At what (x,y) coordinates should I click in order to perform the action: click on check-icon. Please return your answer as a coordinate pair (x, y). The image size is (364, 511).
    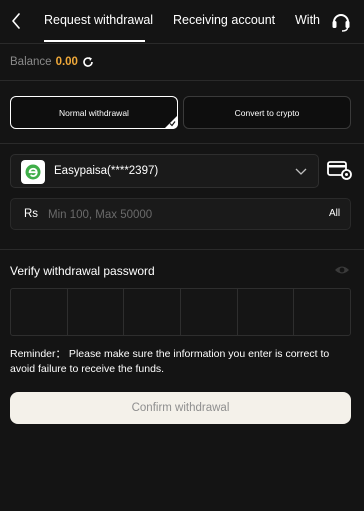
    Looking at the image, I should click on (172, 124).